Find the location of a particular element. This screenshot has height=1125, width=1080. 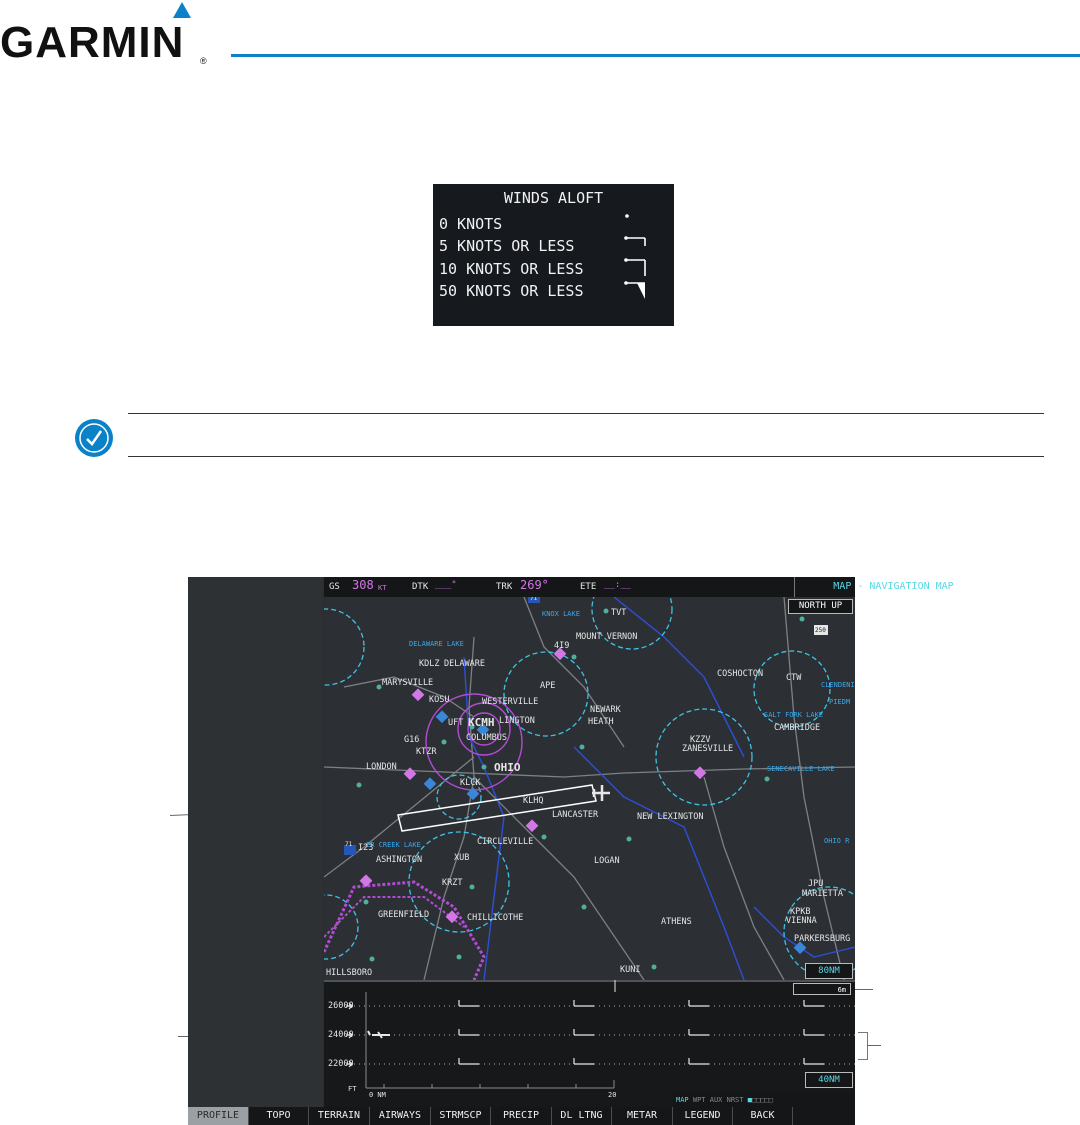

map-label: CHILLICOTHE is located at coordinates (495, 918).